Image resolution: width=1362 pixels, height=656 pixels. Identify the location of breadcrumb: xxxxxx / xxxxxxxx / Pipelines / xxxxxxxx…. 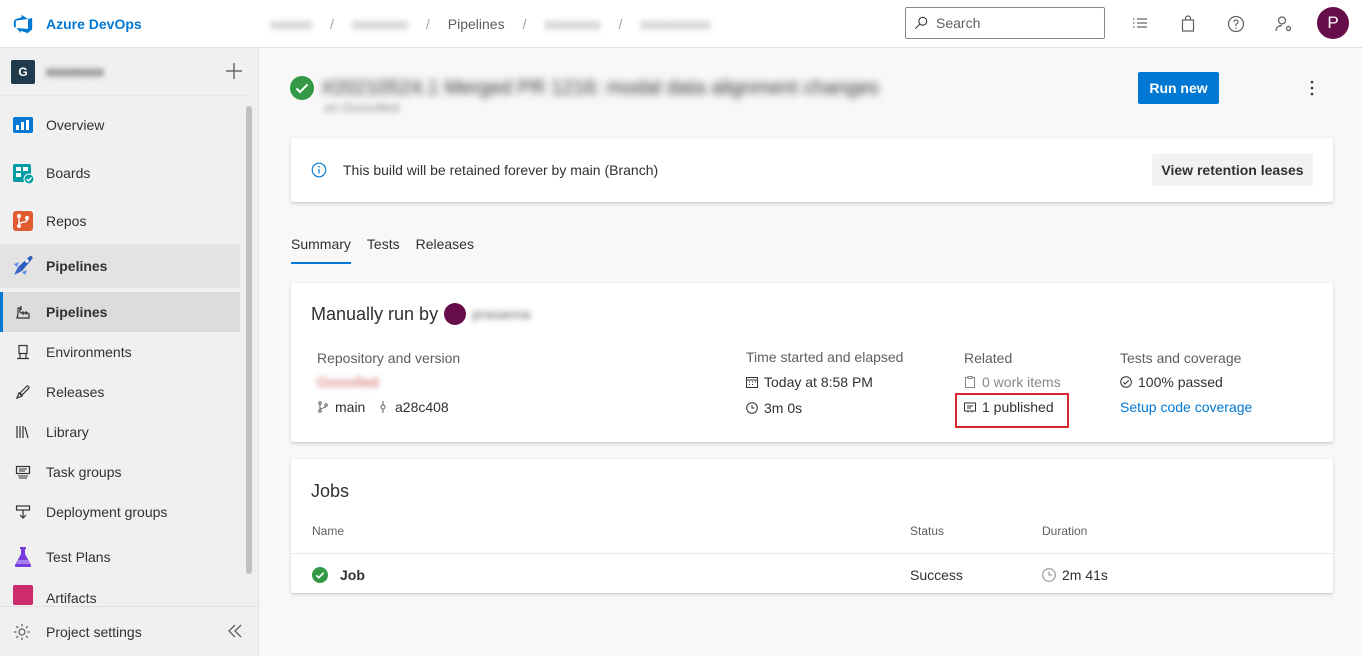
(490, 24).